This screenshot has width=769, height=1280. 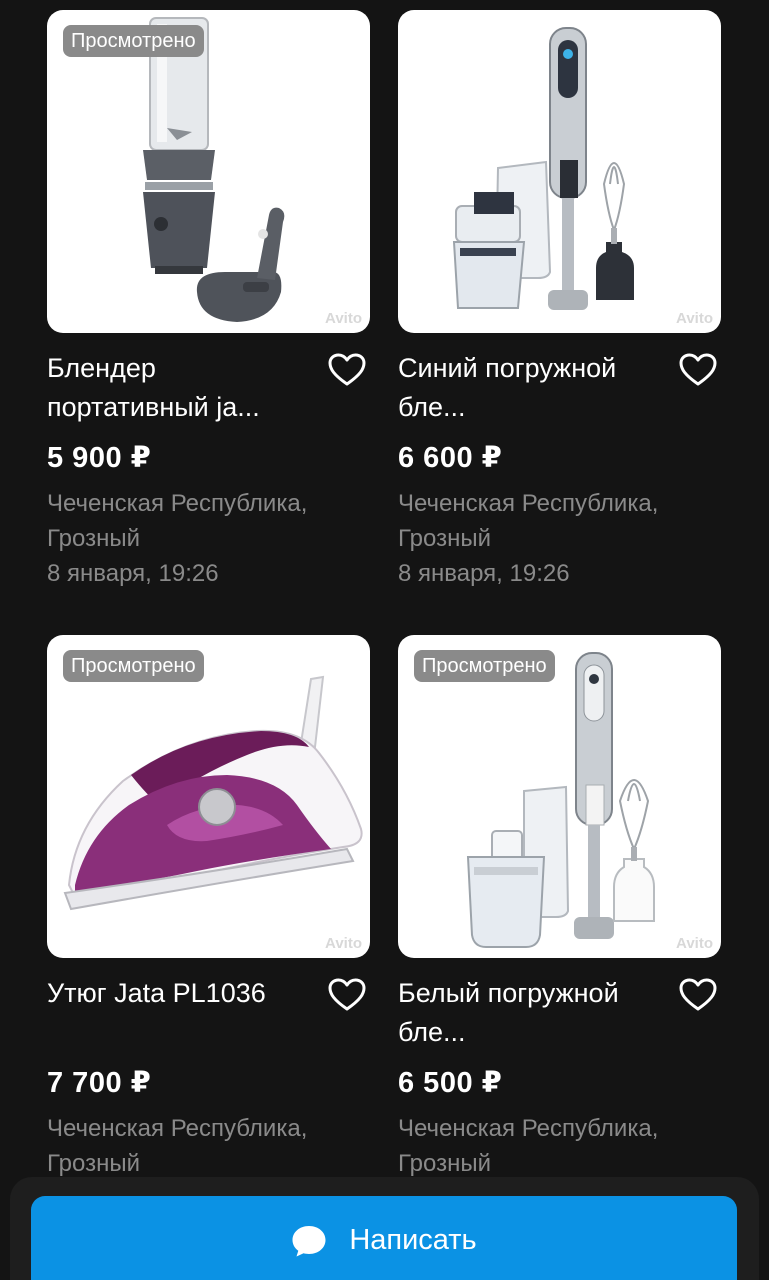 What do you see at coordinates (99, 458) in the screenshot?
I see `listing-price: 5 900 ₽` at bounding box center [99, 458].